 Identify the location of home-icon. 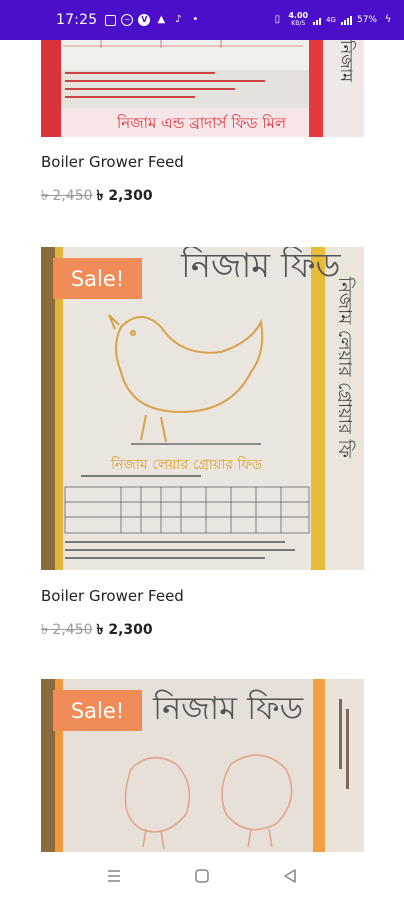
(202, 876).